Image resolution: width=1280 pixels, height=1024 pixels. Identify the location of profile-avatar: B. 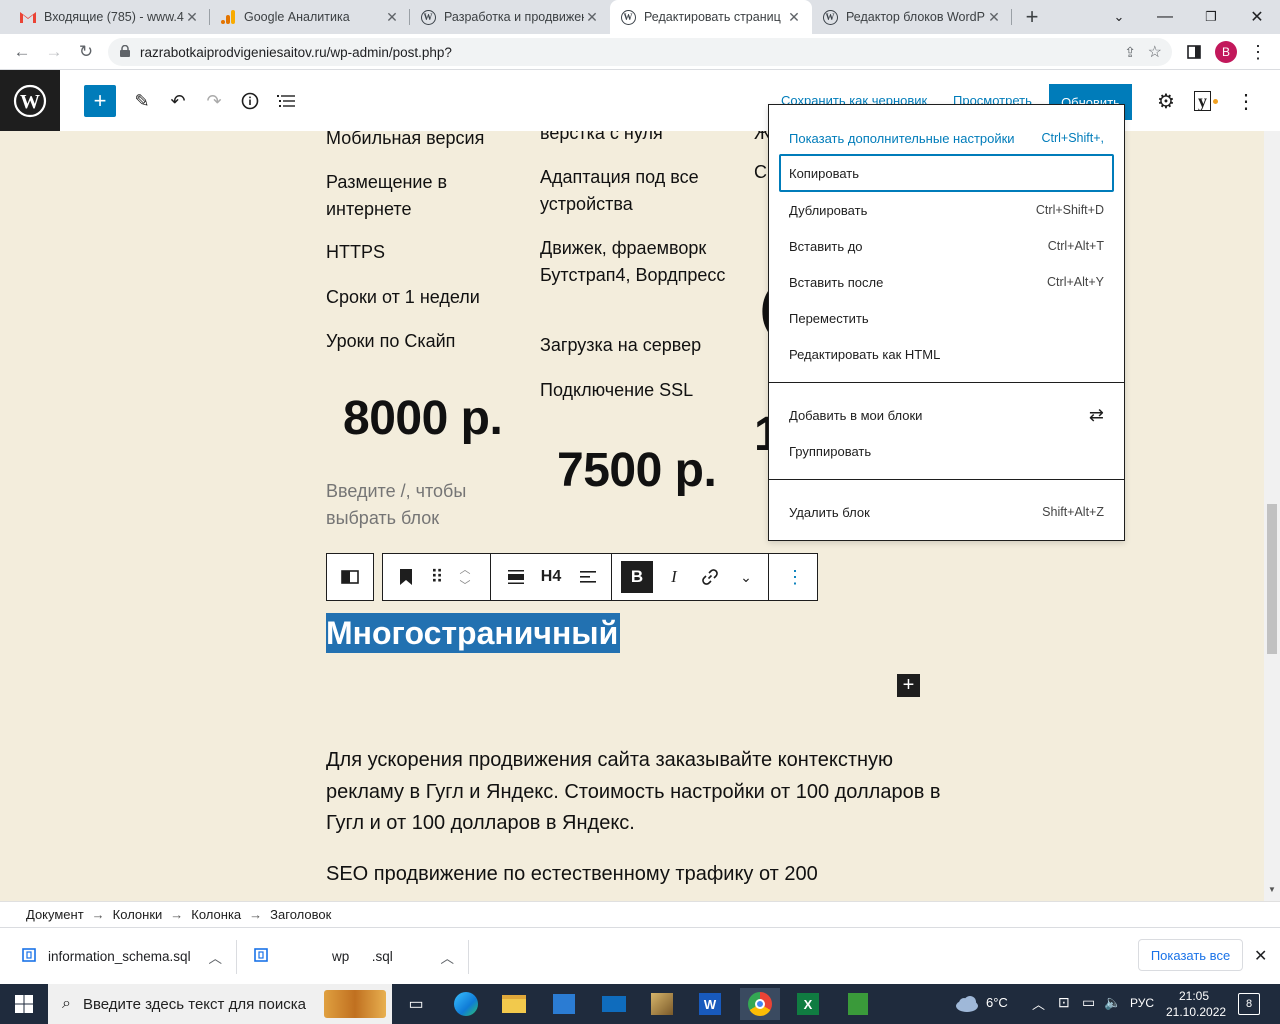
(1226, 52).